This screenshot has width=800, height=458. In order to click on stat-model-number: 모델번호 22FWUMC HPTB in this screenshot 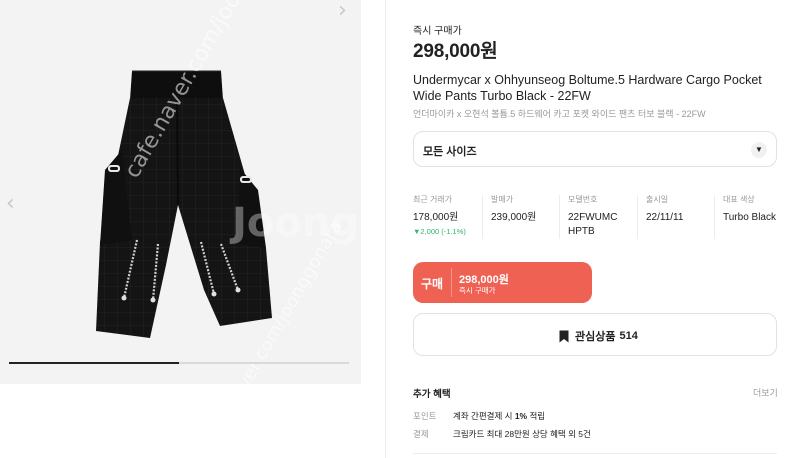, I will do `click(596, 216)`.